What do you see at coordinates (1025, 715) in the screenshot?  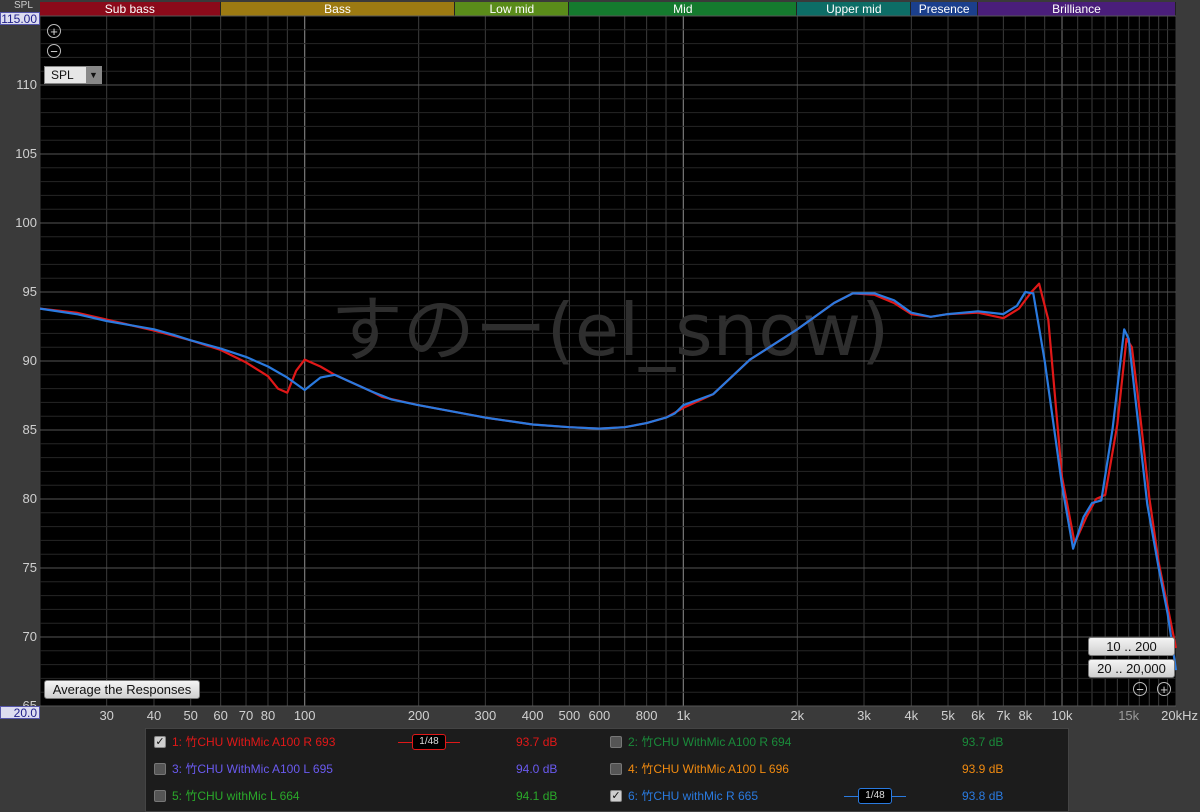 I see `x-tick-label: 8k` at bounding box center [1025, 715].